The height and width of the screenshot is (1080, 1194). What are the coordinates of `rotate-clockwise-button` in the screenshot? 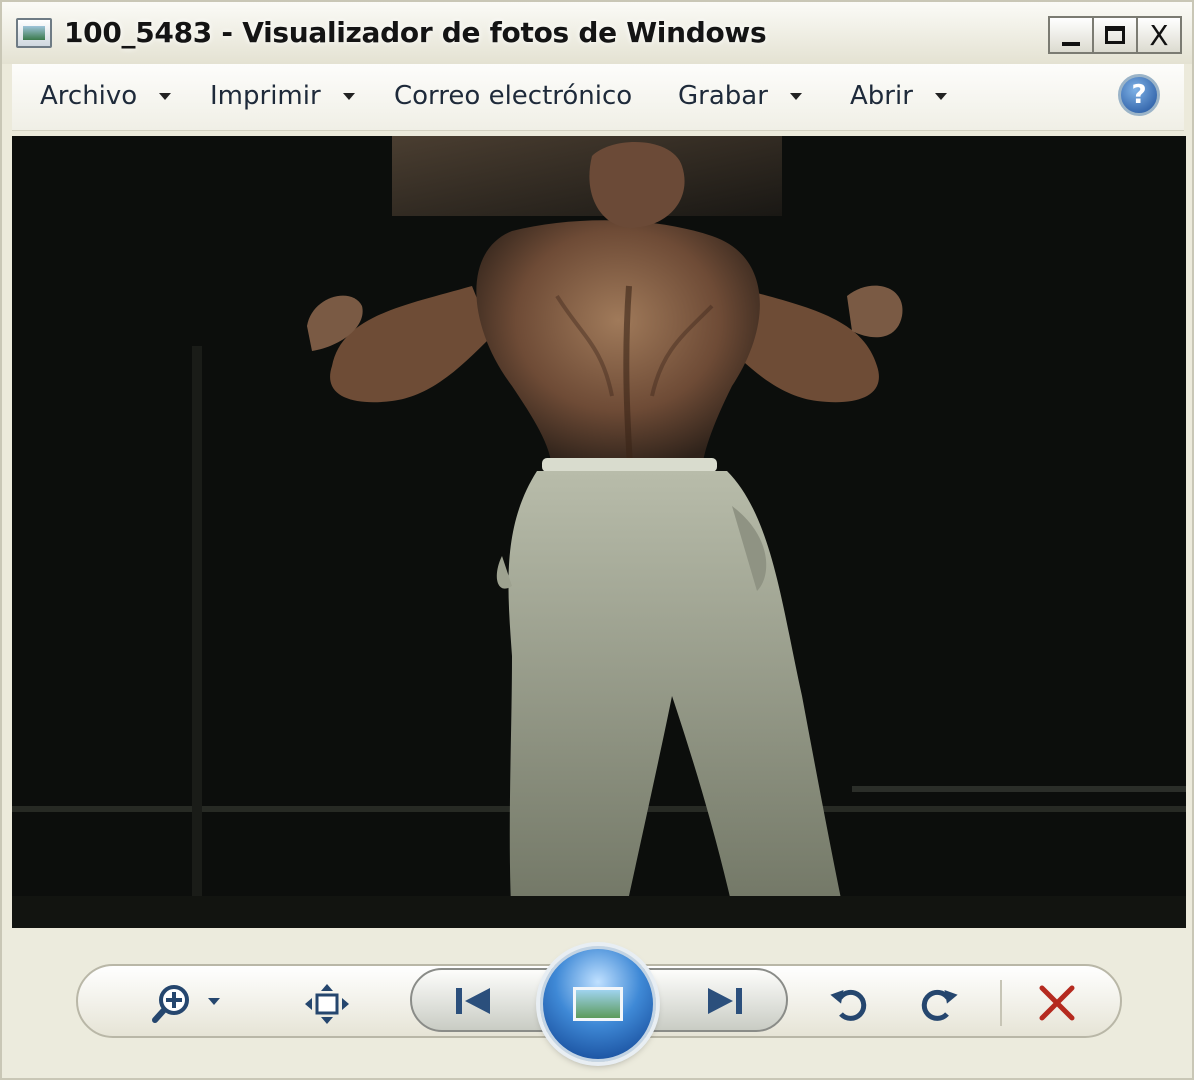 It's located at (937, 1004).